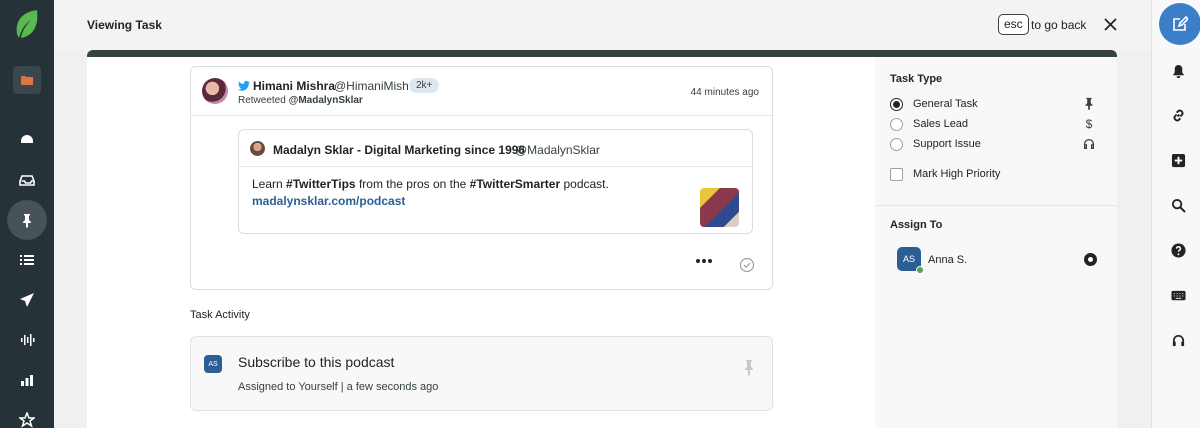  I want to click on keyboard-icon, so click(1178, 295).